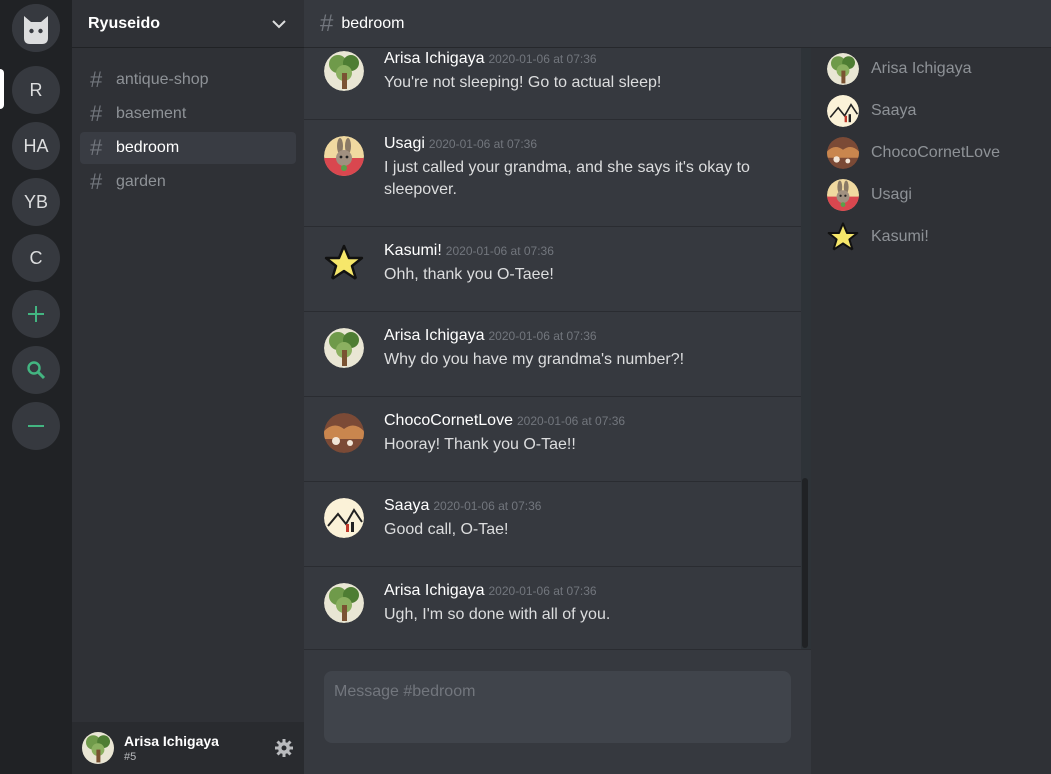 The width and height of the screenshot is (1051, 774). I want to click on message-author-line: Saaya 2020-01-06 at 07:36, so click(462, 506).